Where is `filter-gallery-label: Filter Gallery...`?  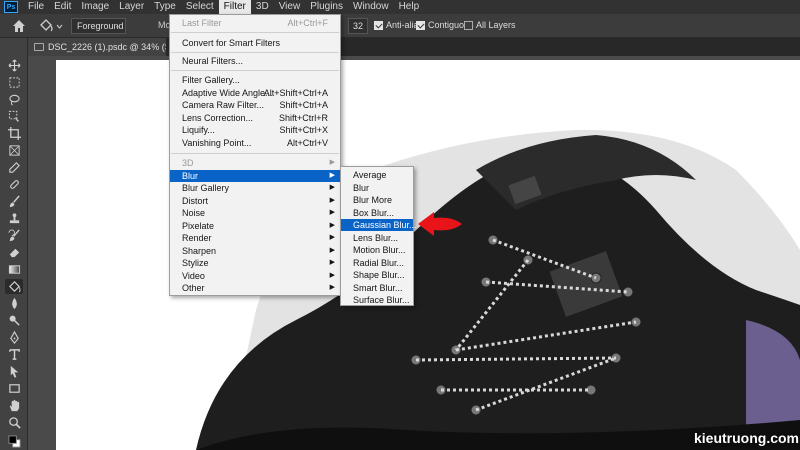 filter-gallery-label: Filter Gallery... is located at coordinates (211, 80).